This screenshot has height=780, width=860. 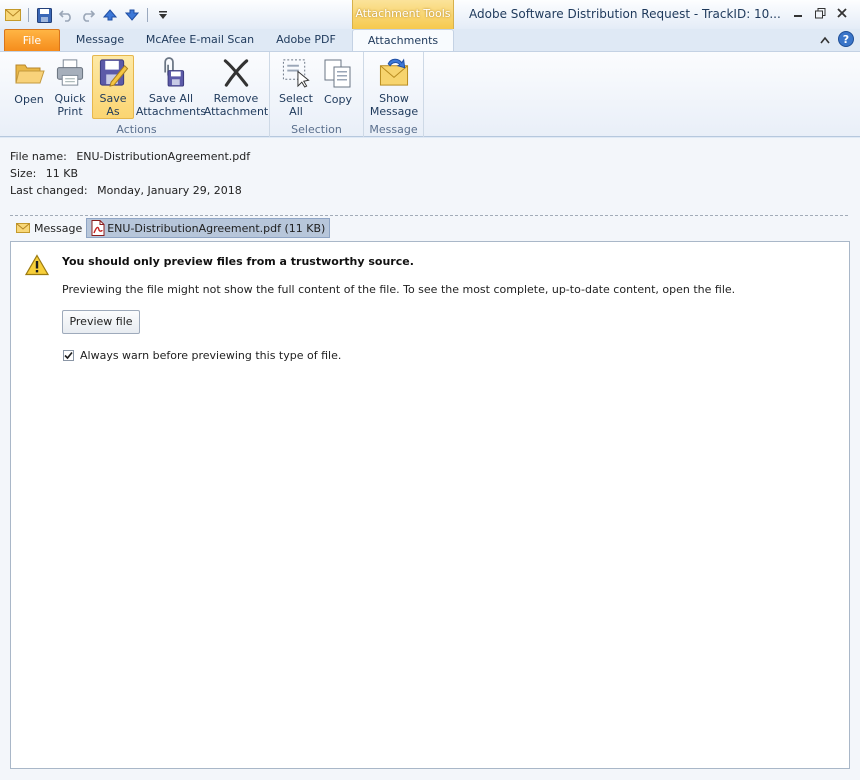 I want to click on separator-line, so click(x=429, y=215).